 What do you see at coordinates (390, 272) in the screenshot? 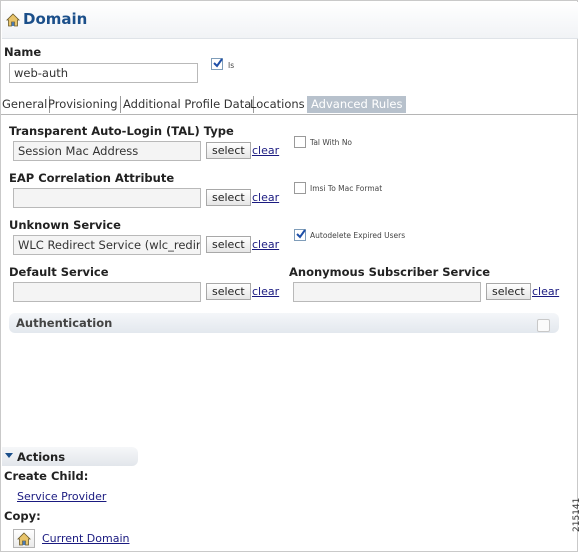
I see `anon-service-label: Anonymous Subscriber Service` at bounding box center [390, 272].